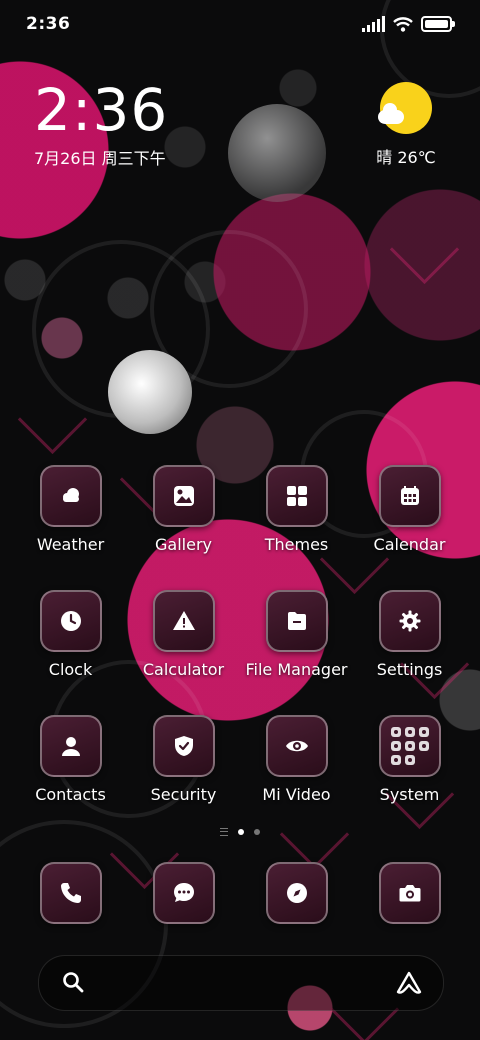 The height and width of the screenshot is (1040, 480). What do you see at coordinates (240, 25) in the screenshot?
I see `status-bar: 2:36` at bounding box center [240, 25].